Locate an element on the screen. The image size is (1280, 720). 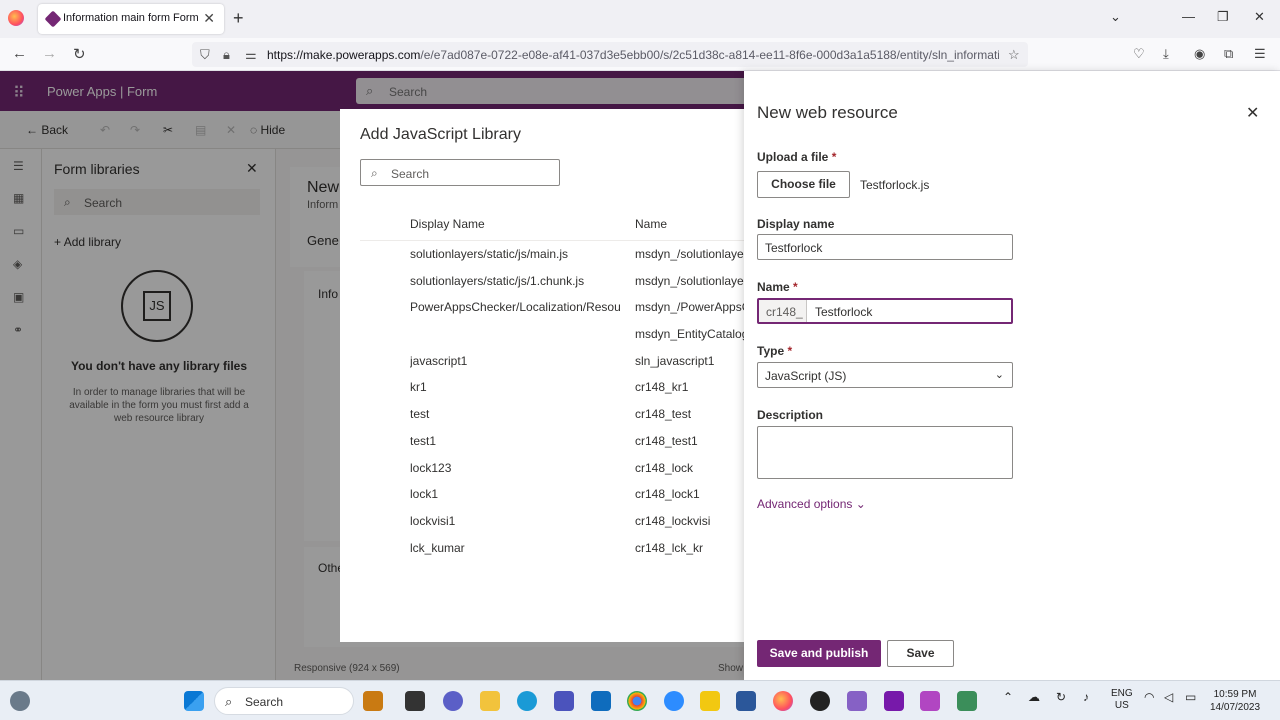
menu-icon: ☰ is located at coordinates (1260, 54).